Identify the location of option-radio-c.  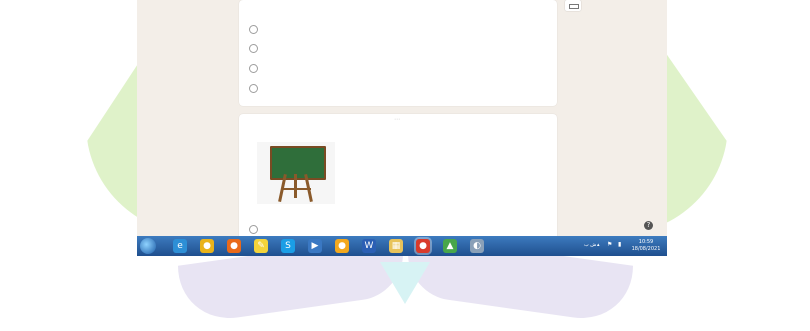
(253, 68).